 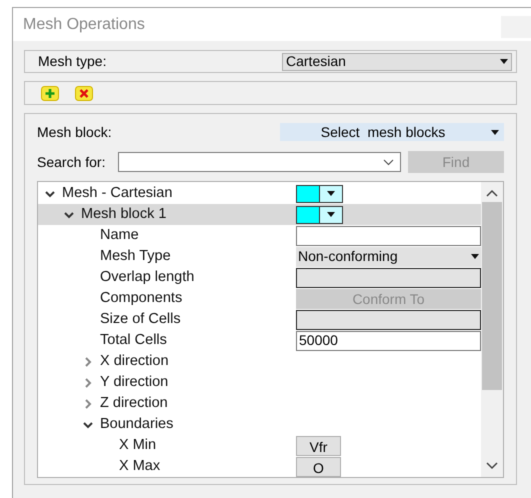 What do you see at coordinates (318, 446) in the screenshot?
I see `boundary-button: Vfr` at bounding box center [318, 446].